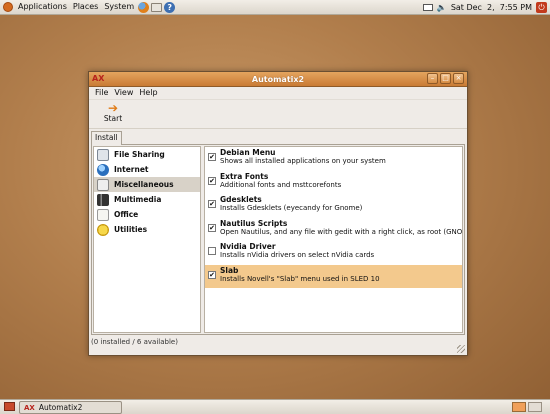 This screenshot has height=414, width=550. I want to click on clock: Sat Dec 2, 7:55 PM, so click(491, 7).